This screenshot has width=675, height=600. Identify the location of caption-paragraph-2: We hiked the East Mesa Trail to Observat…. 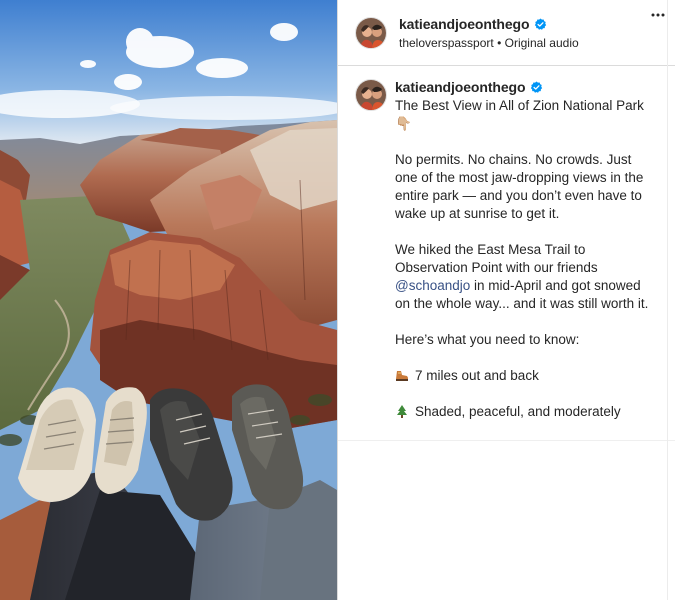
(526, 277).